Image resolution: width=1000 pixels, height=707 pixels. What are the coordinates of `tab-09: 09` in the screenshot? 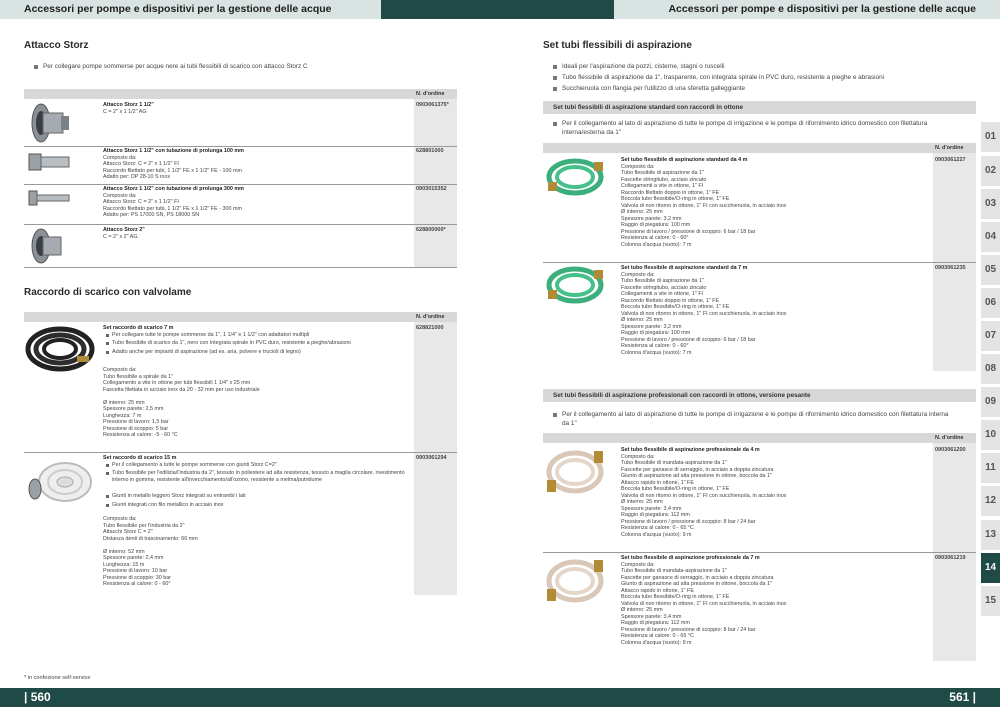 It's located at (990, 402).